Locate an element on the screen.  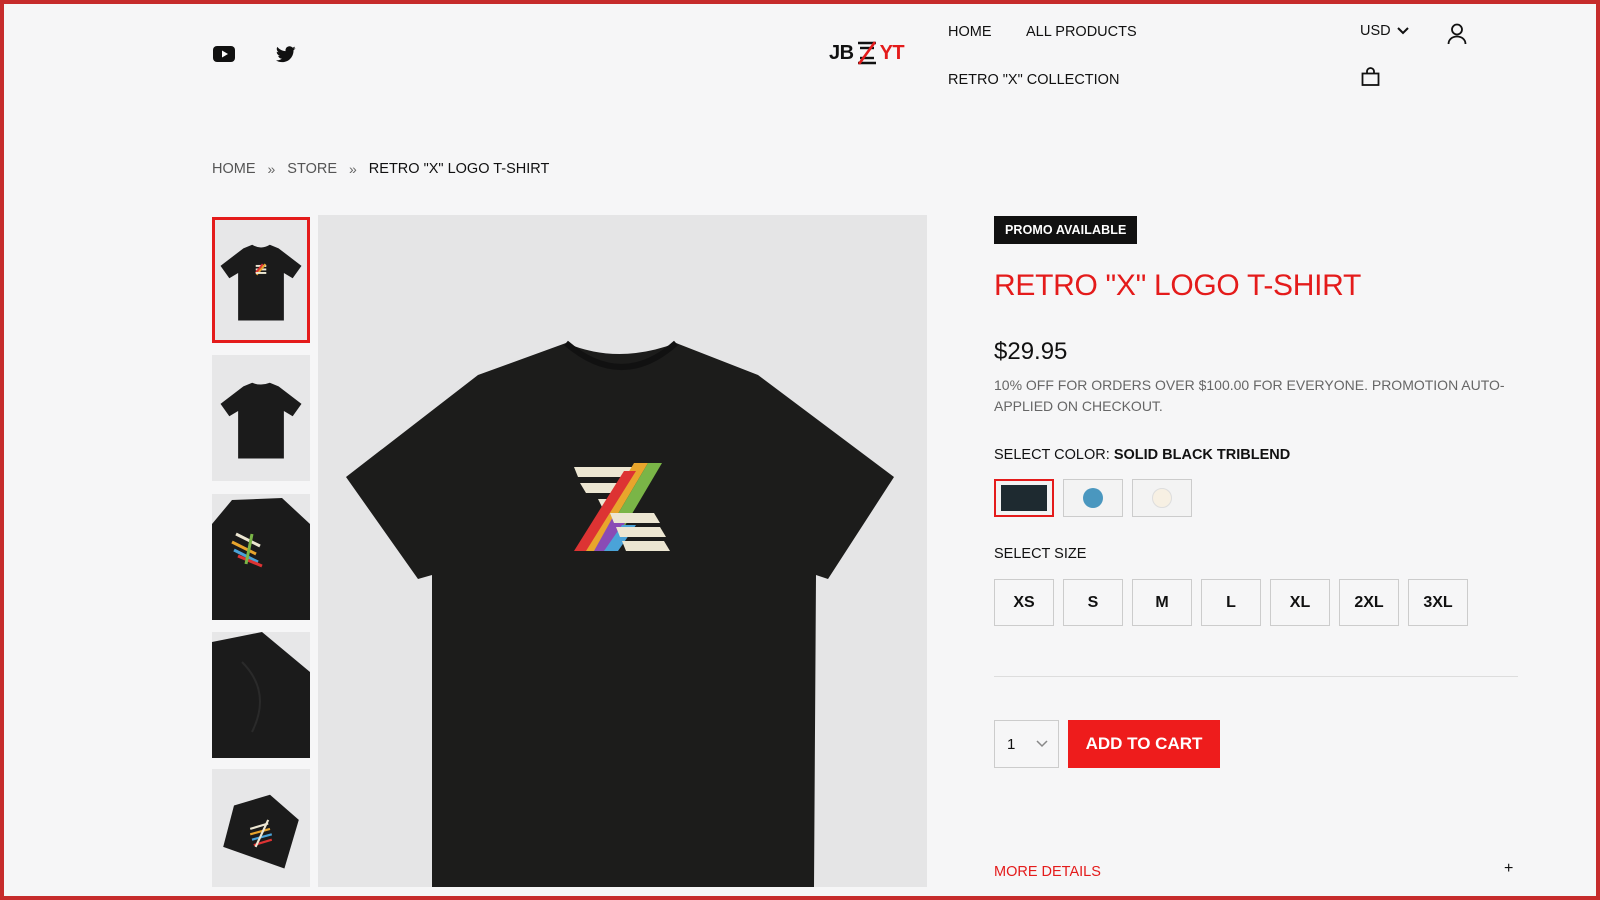
size-option-xl: XL is located at coordinates (1300, 602).